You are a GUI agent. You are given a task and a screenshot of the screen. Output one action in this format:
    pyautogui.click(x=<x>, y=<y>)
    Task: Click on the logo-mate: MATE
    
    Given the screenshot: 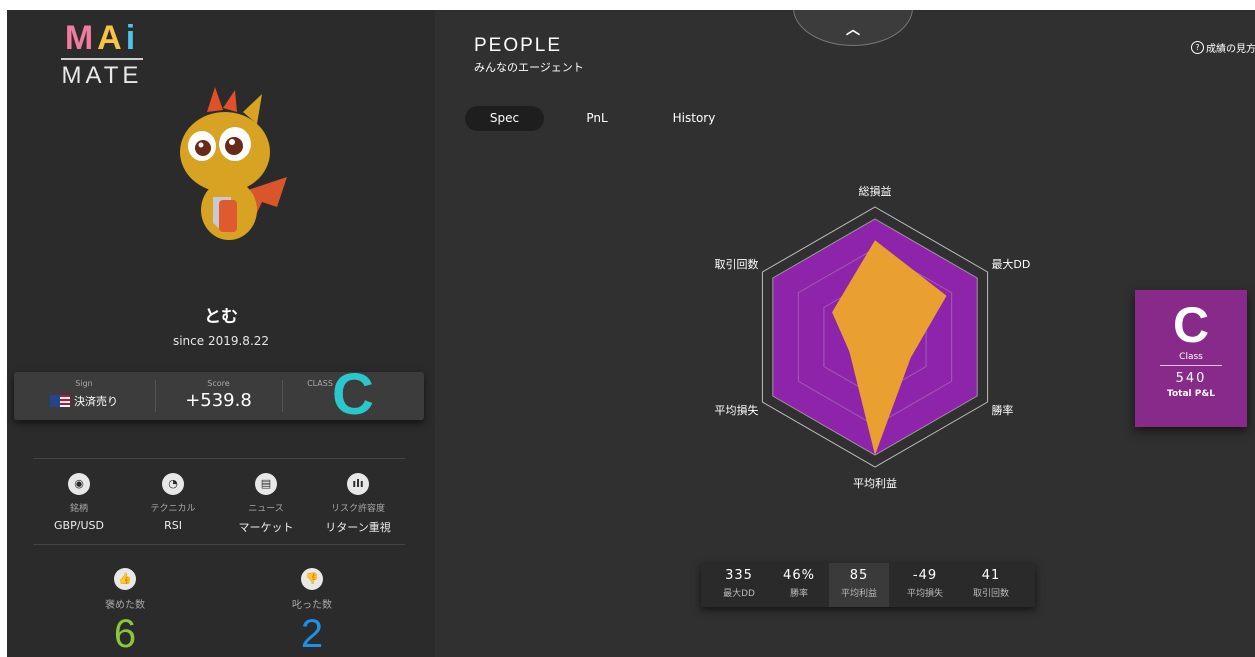 What is the action you would take?
    pyautogui.click(x=102, y=75)
    